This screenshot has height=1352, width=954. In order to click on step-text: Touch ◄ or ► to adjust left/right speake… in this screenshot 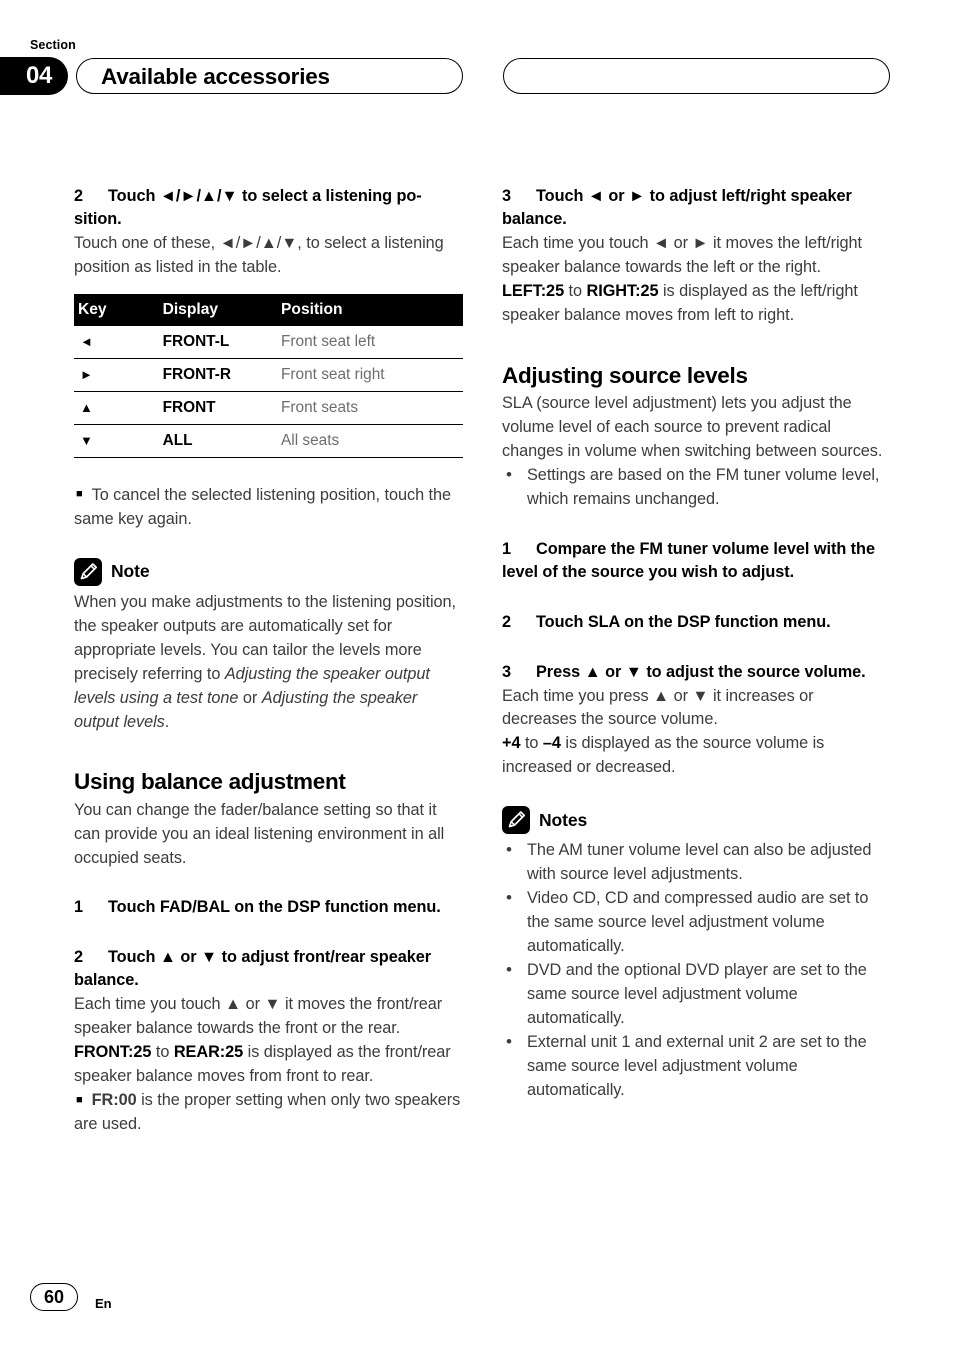, I will do `click(677, 207)`.